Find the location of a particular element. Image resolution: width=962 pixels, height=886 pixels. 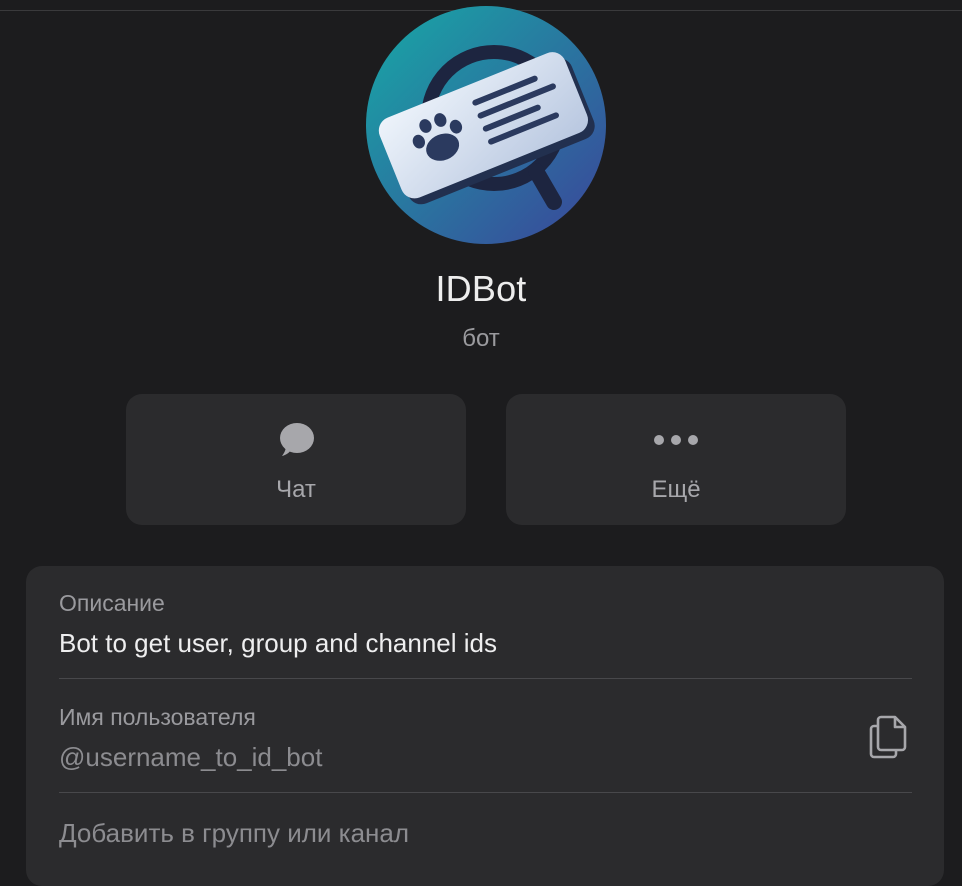

username-value: @username_to_id_bot is located at coordinates (190, 757).